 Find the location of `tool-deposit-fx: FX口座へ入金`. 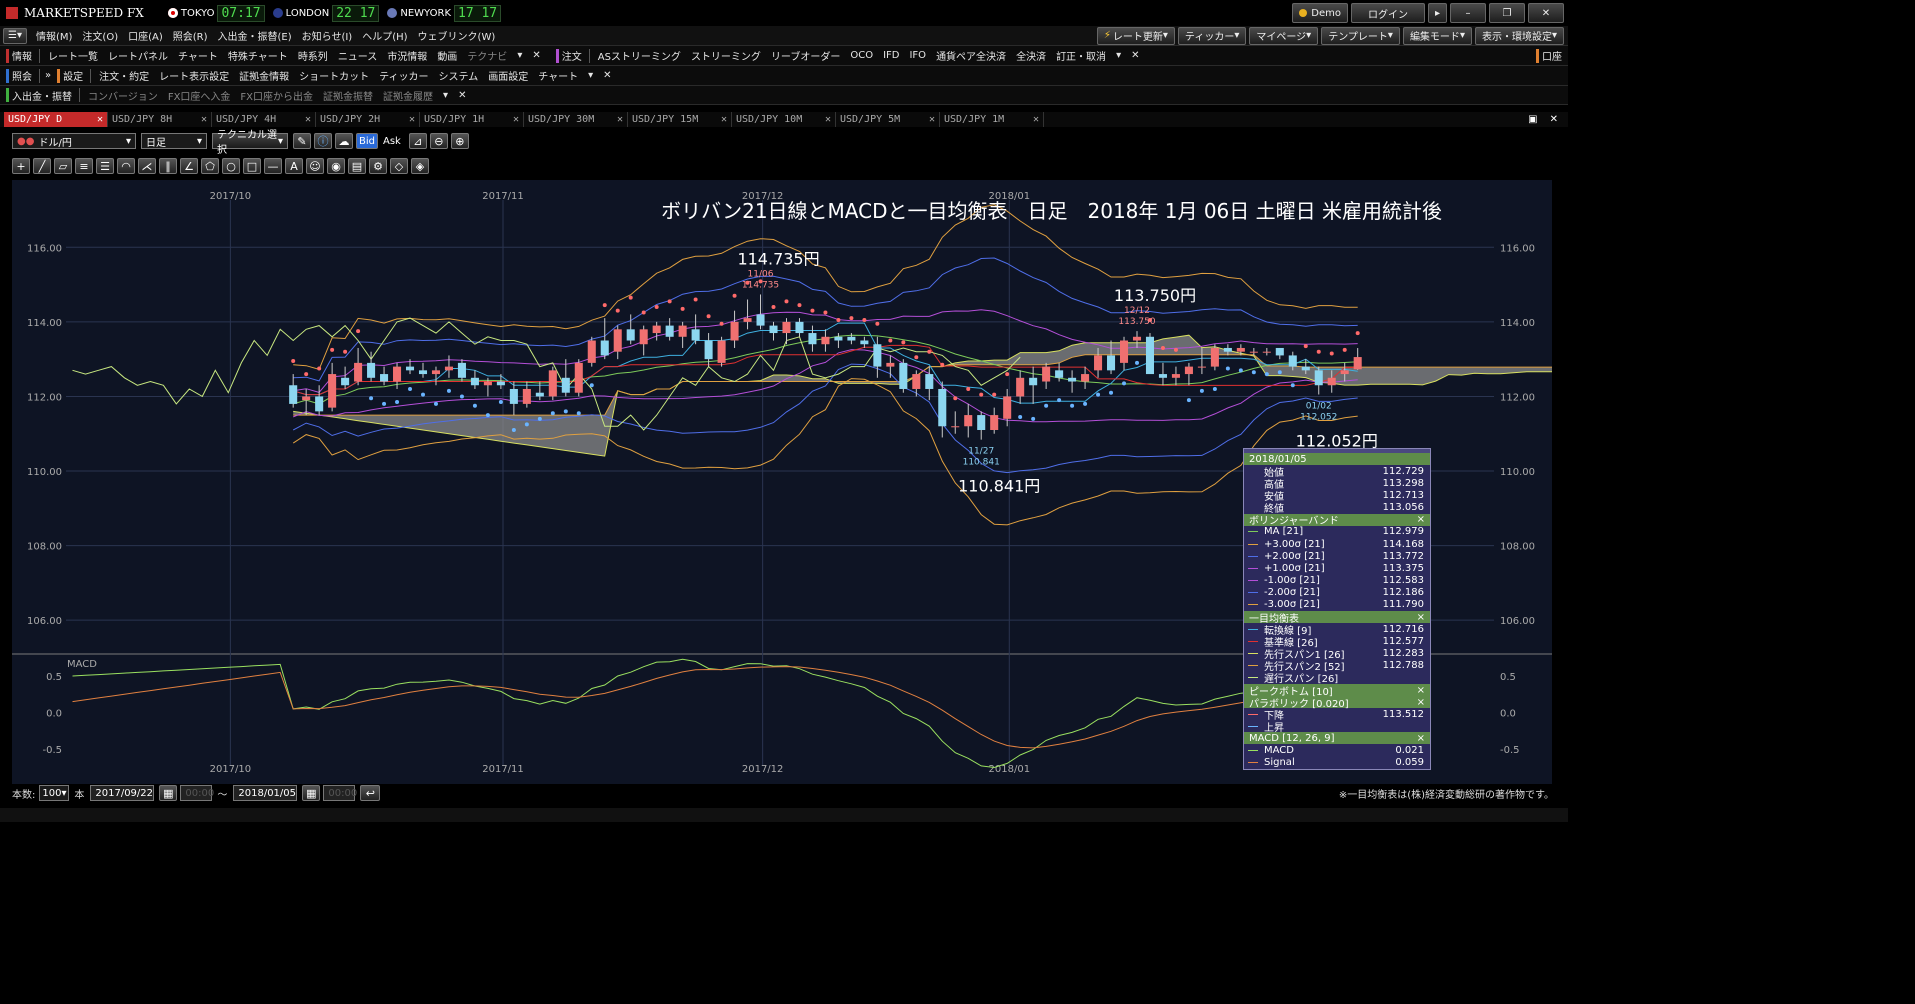

tool-deposit-fx: FX口座へ入金 is located at coordinates (199, 95).